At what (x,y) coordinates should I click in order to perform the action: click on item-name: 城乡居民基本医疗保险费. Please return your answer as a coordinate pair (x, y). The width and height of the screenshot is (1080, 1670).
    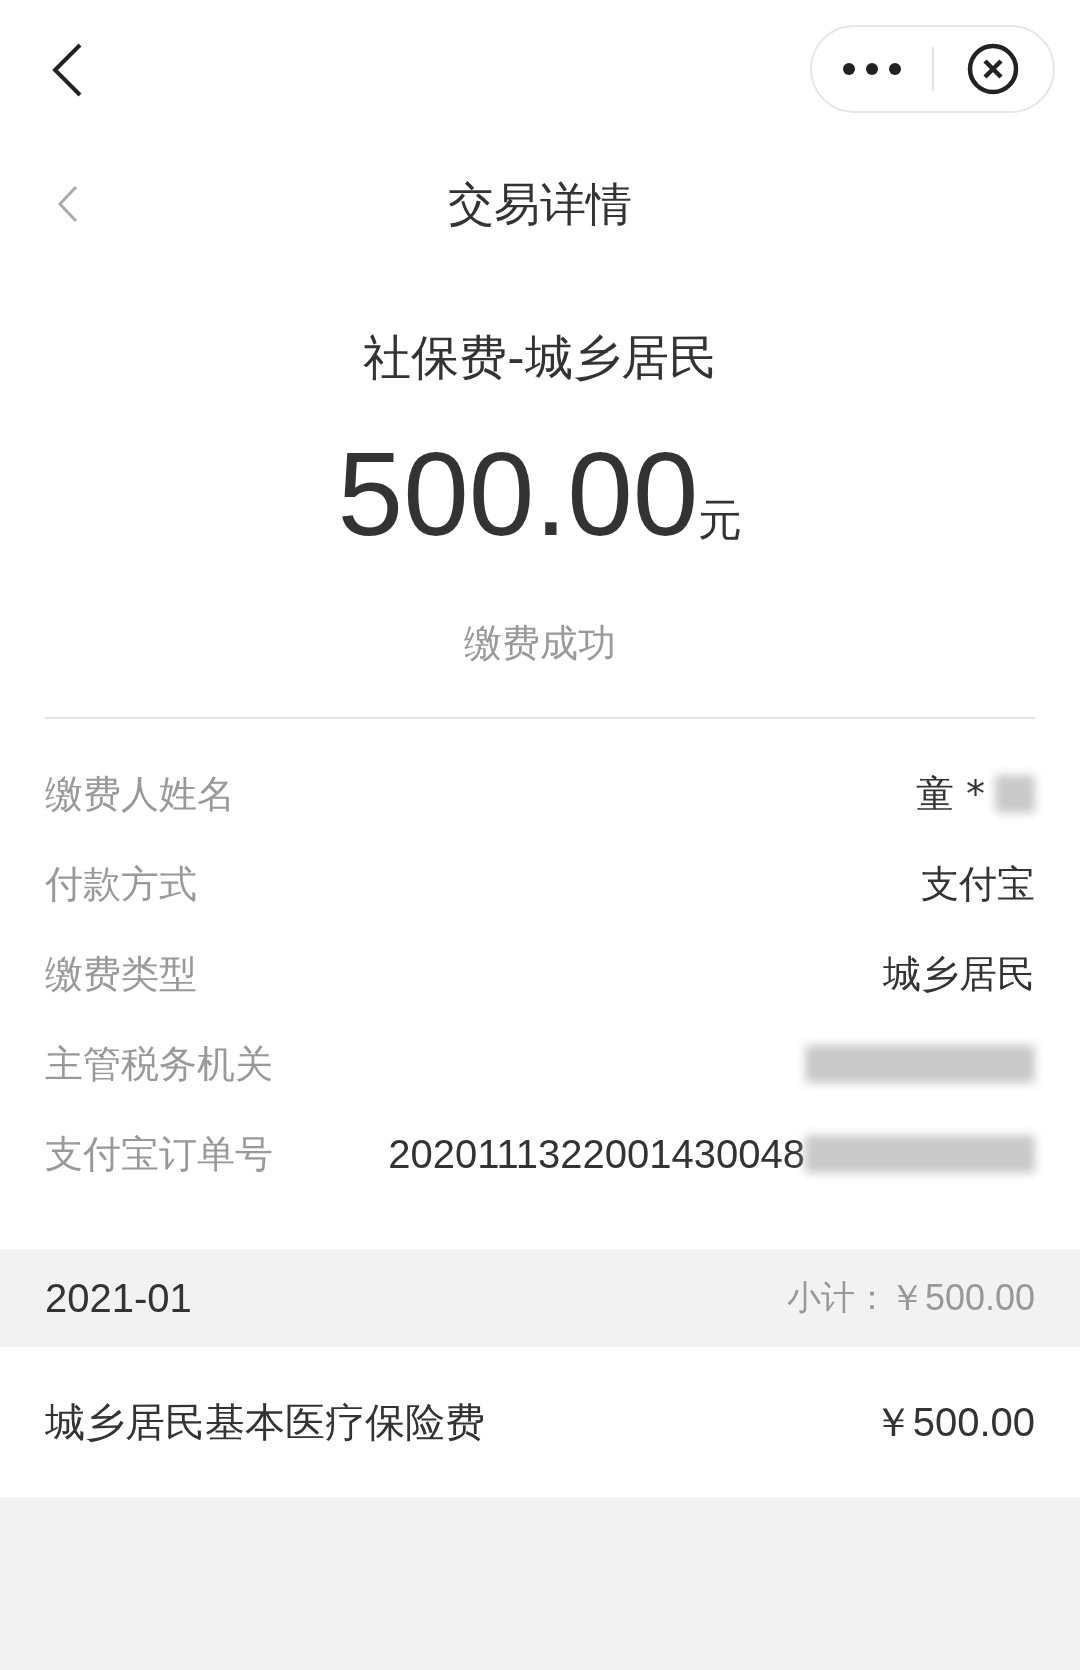
    Looking at the image, I should click on (265, 1422).